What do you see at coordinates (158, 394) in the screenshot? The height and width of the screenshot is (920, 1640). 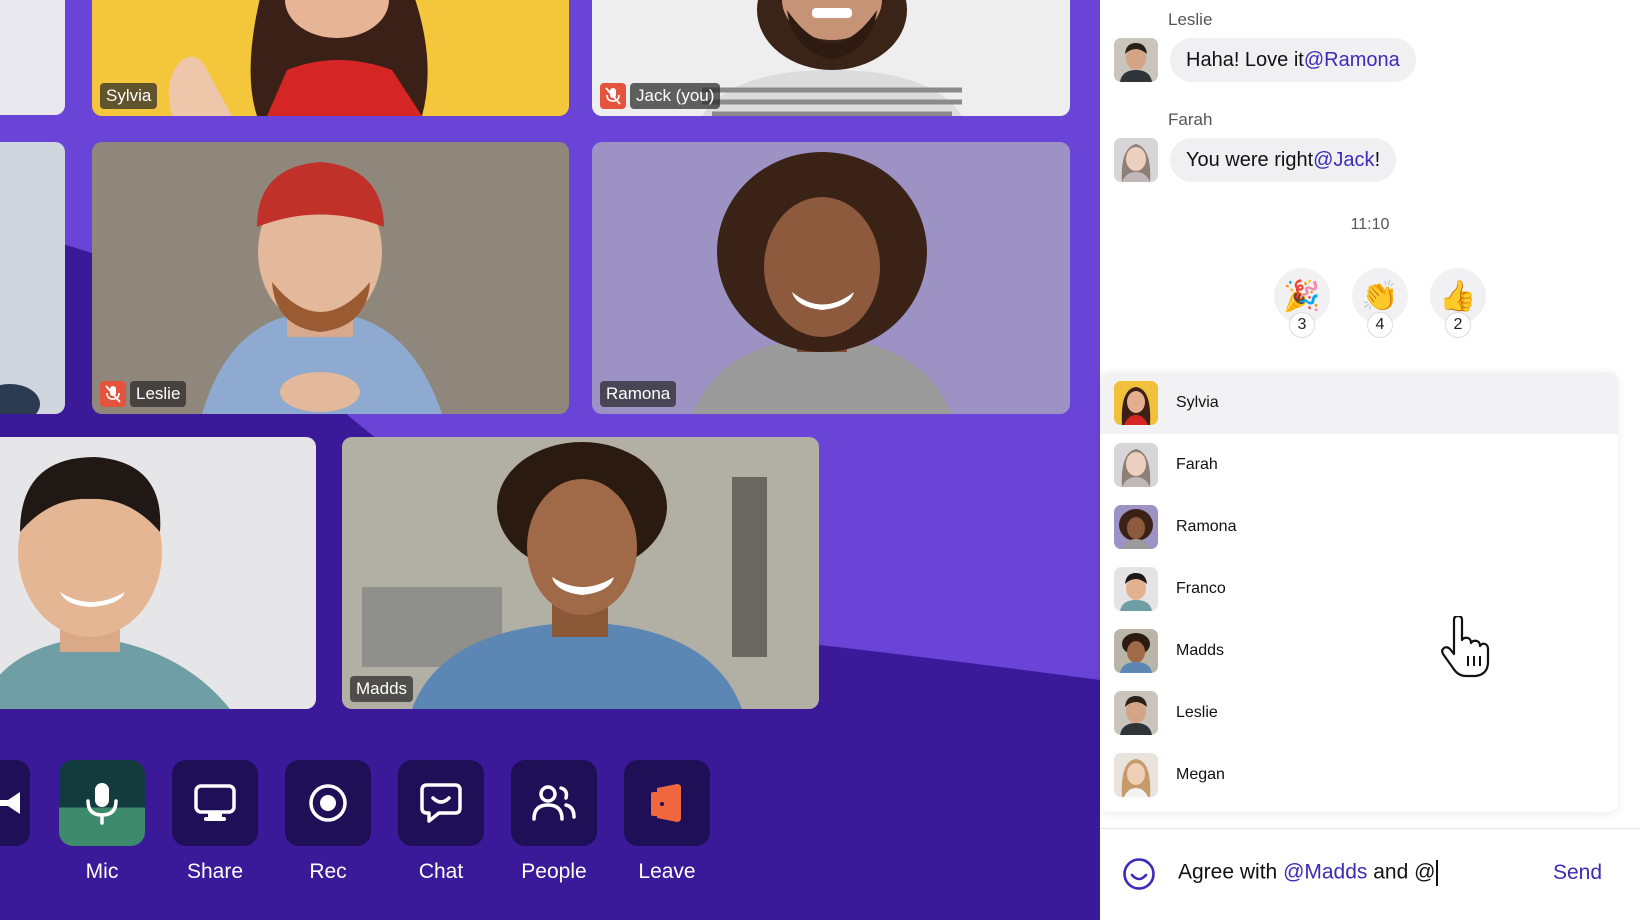 I see `participant-name: Leslie` at bounding box center [158, 394].